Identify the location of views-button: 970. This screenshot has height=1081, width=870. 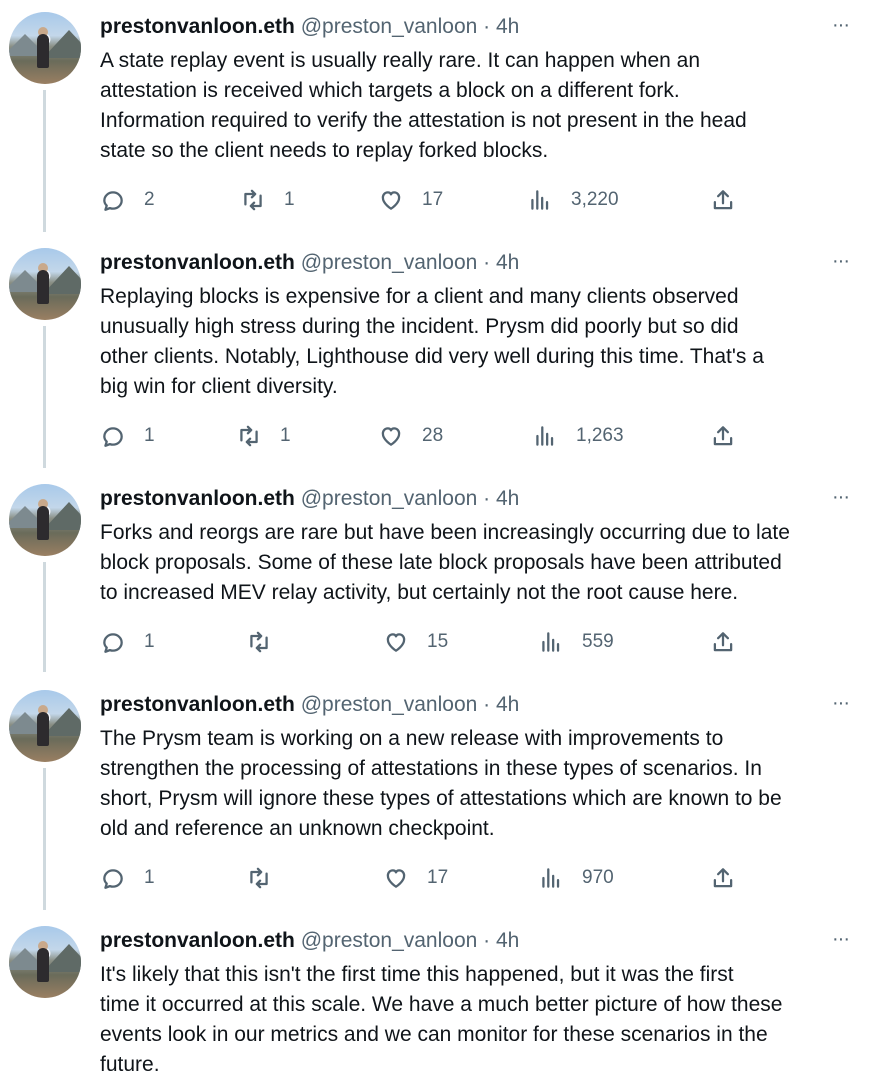
(576, 878).